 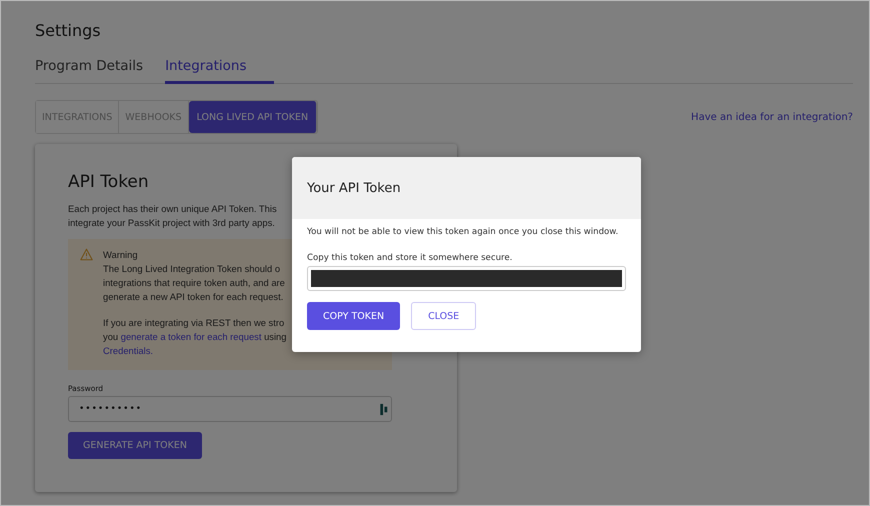 What do you see at coordinates (191, 336) in the screenshot?
I see `generate-token-link: generate a token for each request` at bounding box center [191, 336].